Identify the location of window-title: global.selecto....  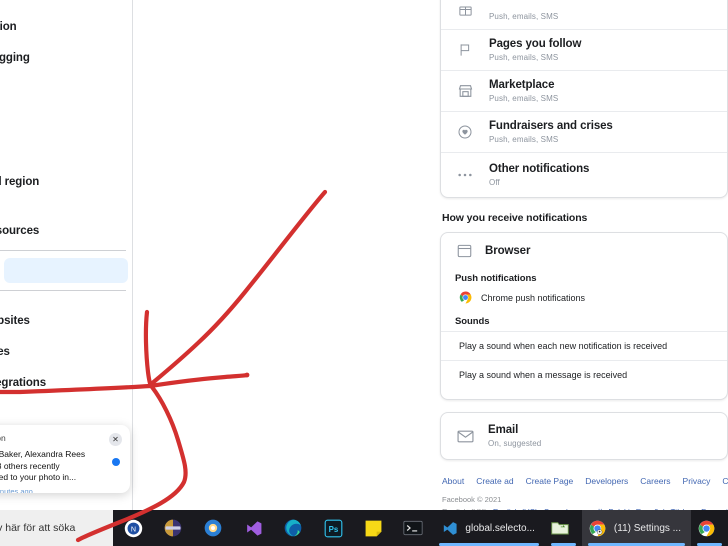
(500, 528).